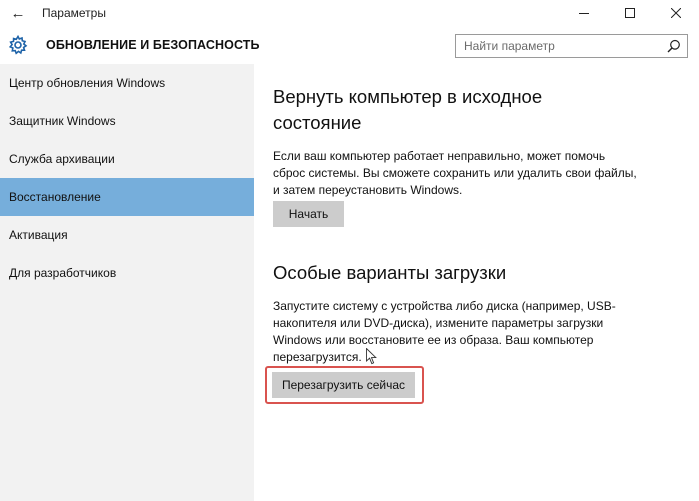  I want to click on minimize-icon, so click(584, 13).